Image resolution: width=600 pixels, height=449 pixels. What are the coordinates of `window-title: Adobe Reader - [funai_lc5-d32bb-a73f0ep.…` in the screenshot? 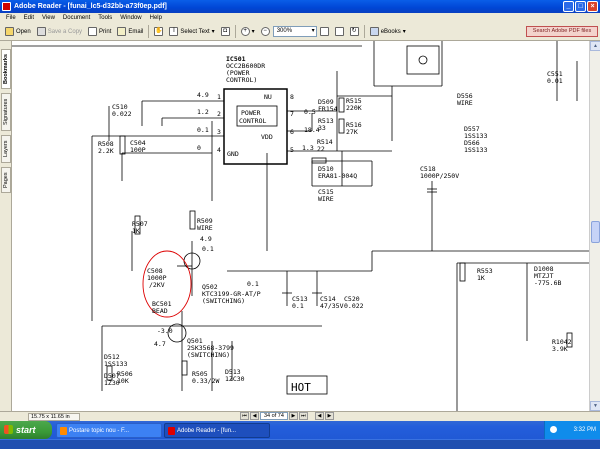 It's located at (90, 6).